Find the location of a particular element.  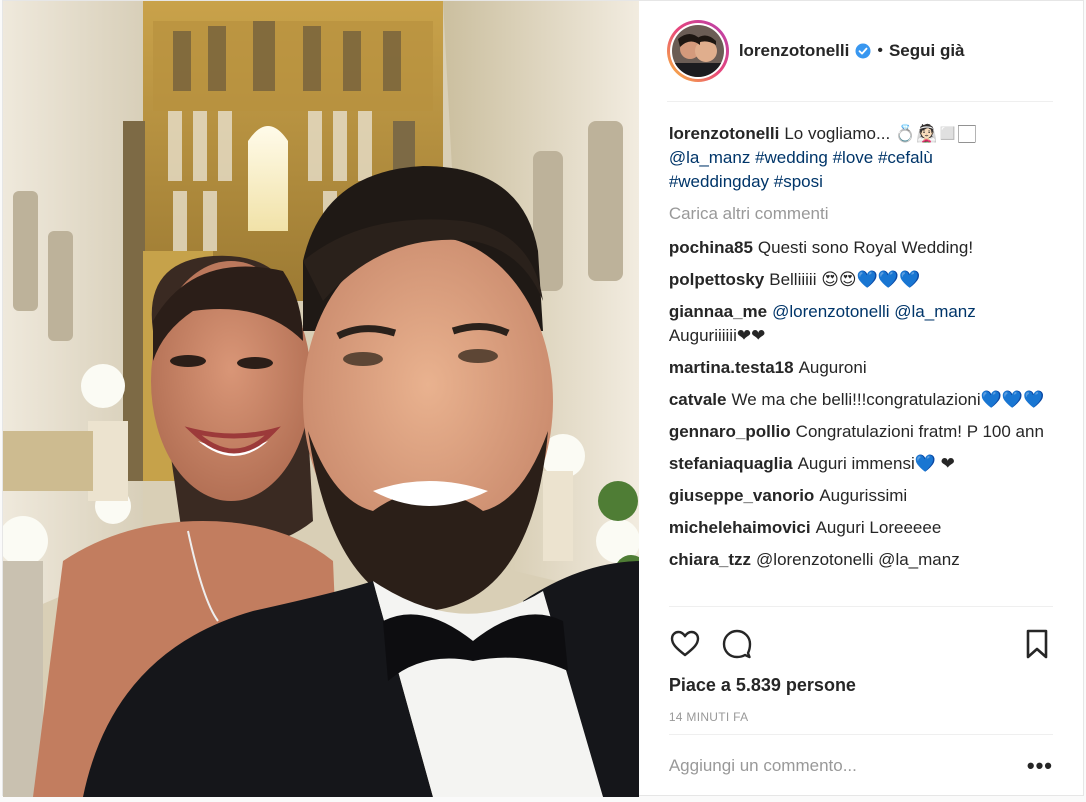

comment-username: giannaa_me is located at coordinates (718, 311).